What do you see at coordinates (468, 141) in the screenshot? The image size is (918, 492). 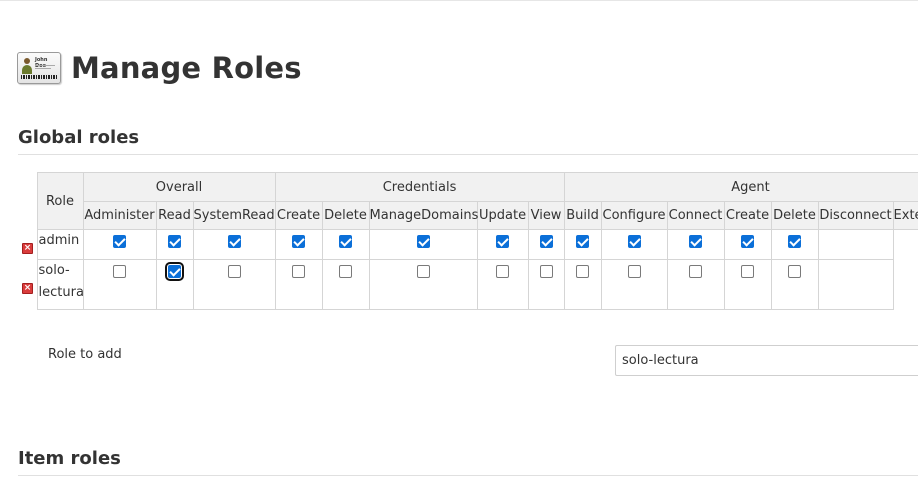 I see `global-roles-heading: Global roles` at bounding box center [468, 141].